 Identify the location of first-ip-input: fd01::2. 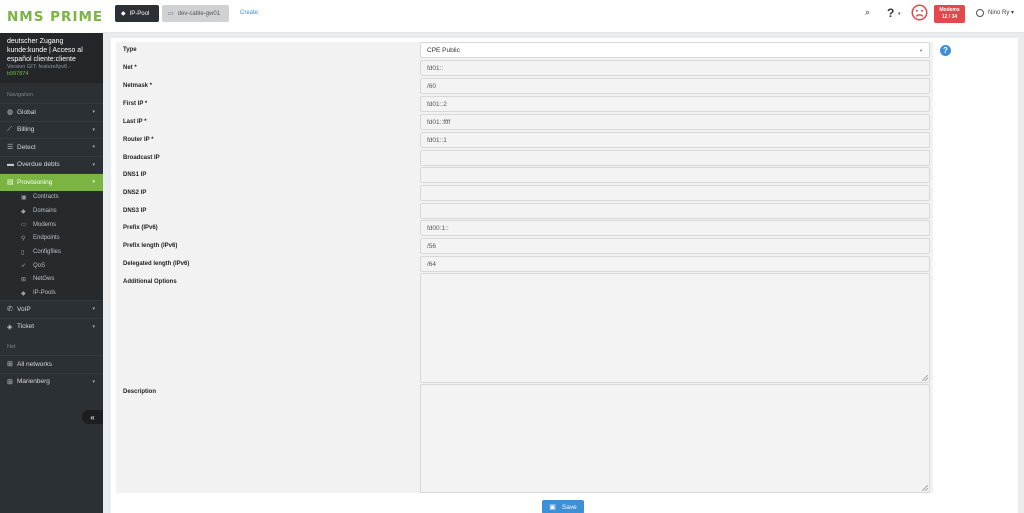
(675, 104).